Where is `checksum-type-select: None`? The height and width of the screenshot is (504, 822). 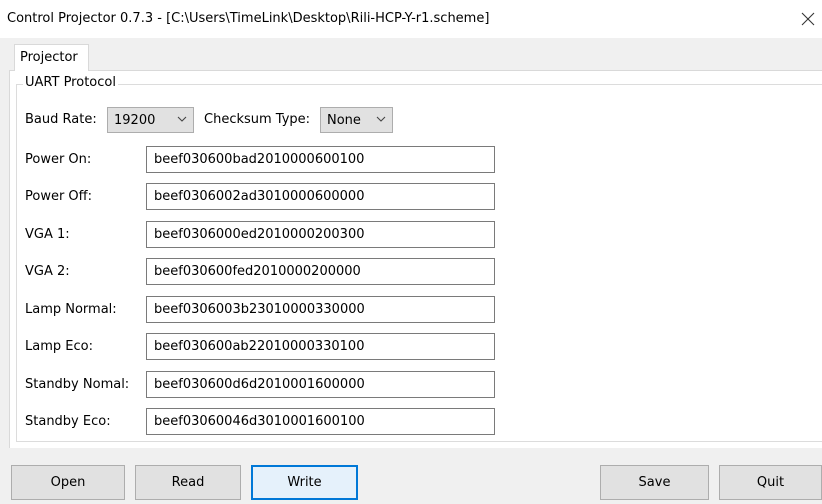
checksum-type-select: None is located at coordinates (356, 120).